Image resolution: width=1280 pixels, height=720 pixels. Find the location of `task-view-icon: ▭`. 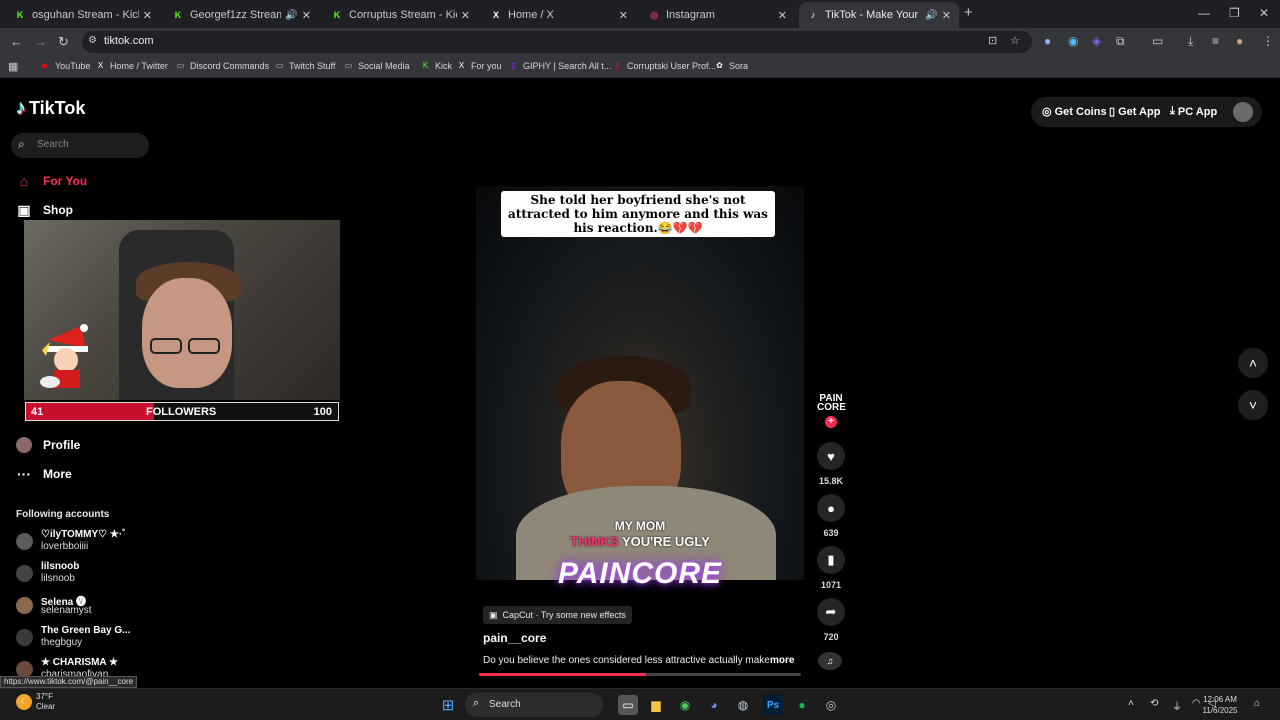

task-view-icon: ▭ is located at coordinates (628, 705).